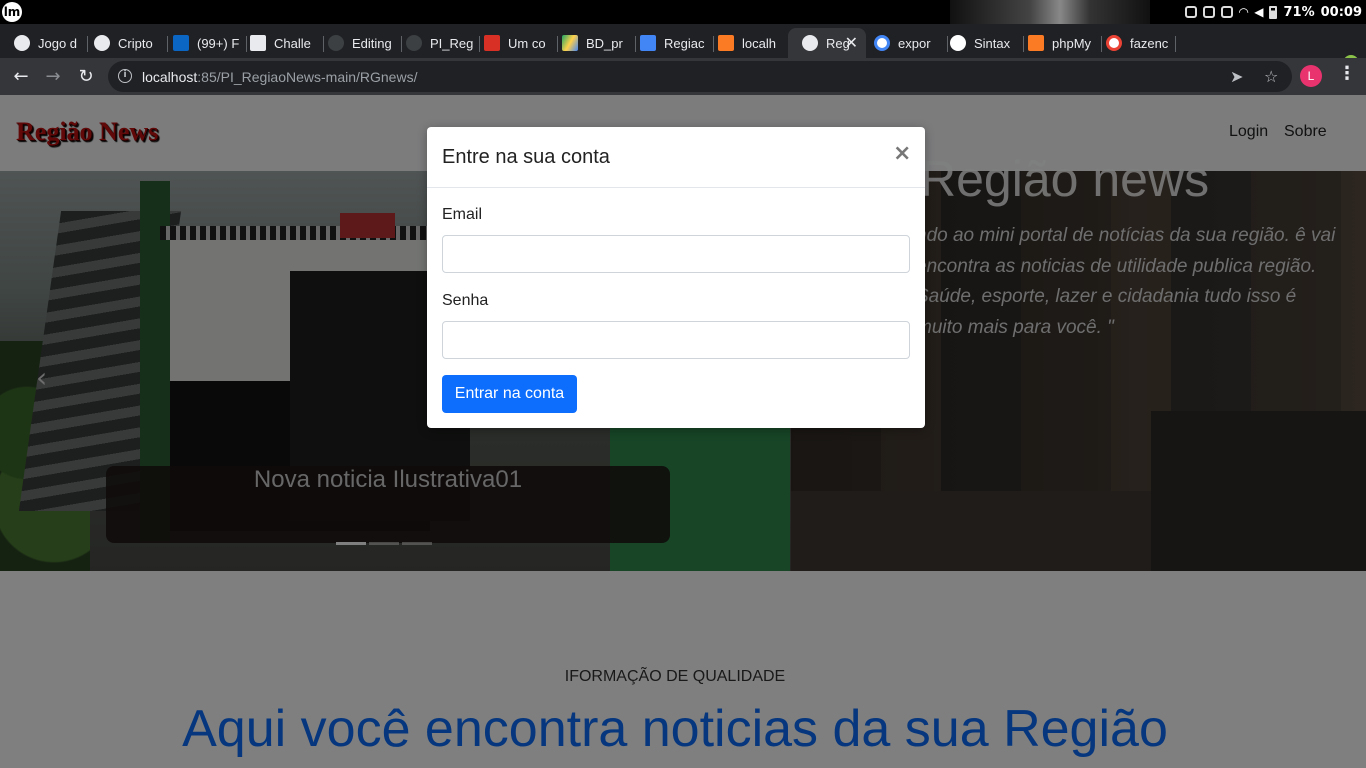 The height and width of the screenshot is (768, 1366). I want to click on tab: localh, so click(748, 43).